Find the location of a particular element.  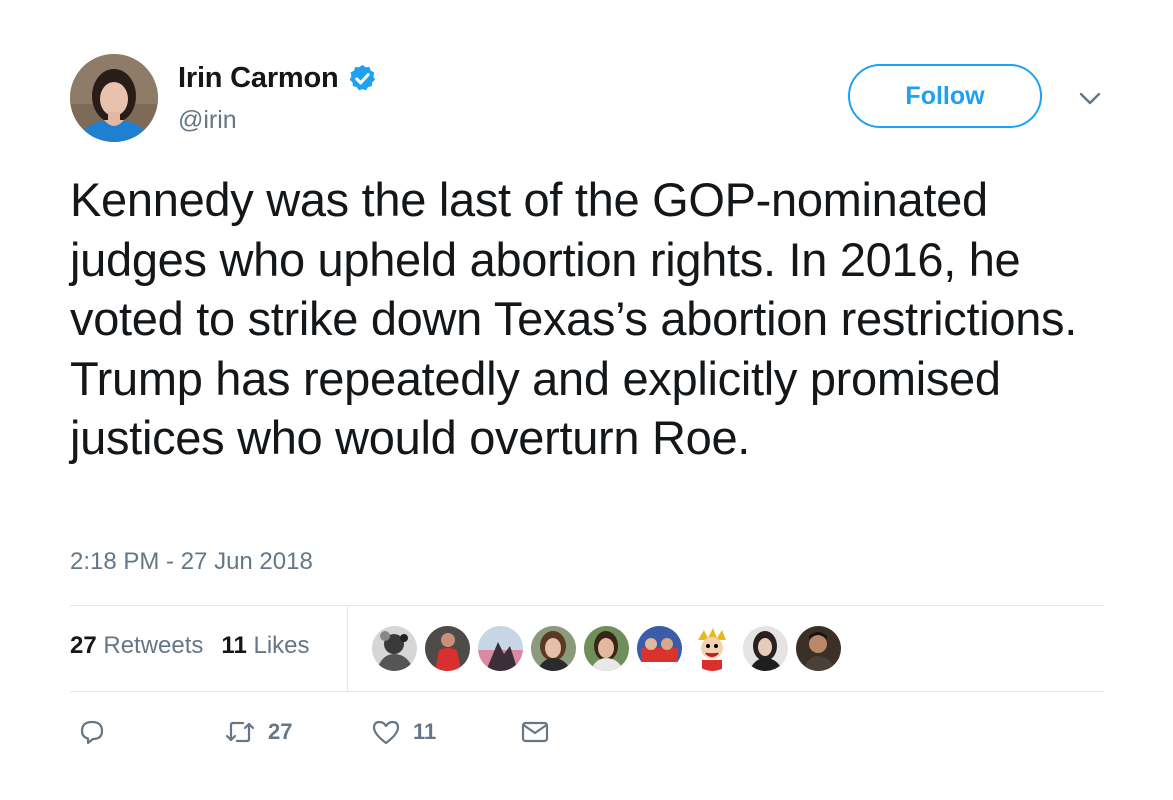

verified-badge-icon is located at coordinates (362, 78).